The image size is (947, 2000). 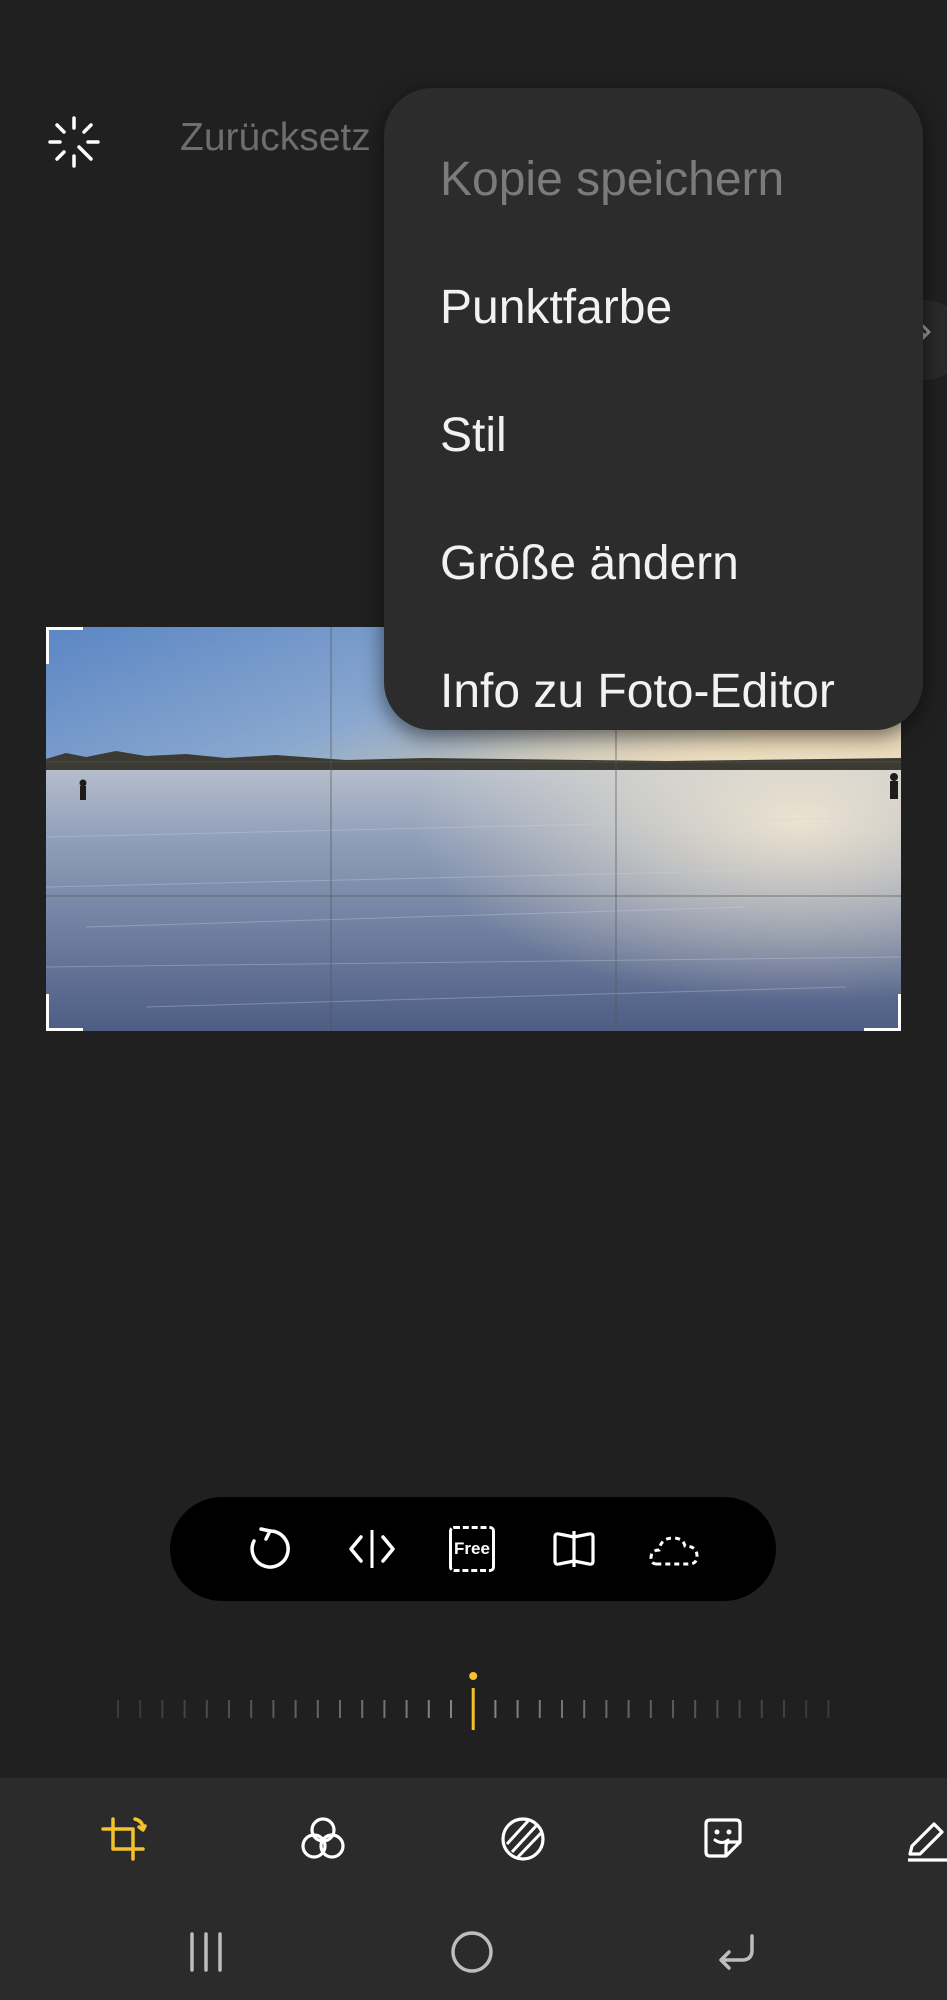 I want to click on tab-draw, so click(x=921, y=1839).